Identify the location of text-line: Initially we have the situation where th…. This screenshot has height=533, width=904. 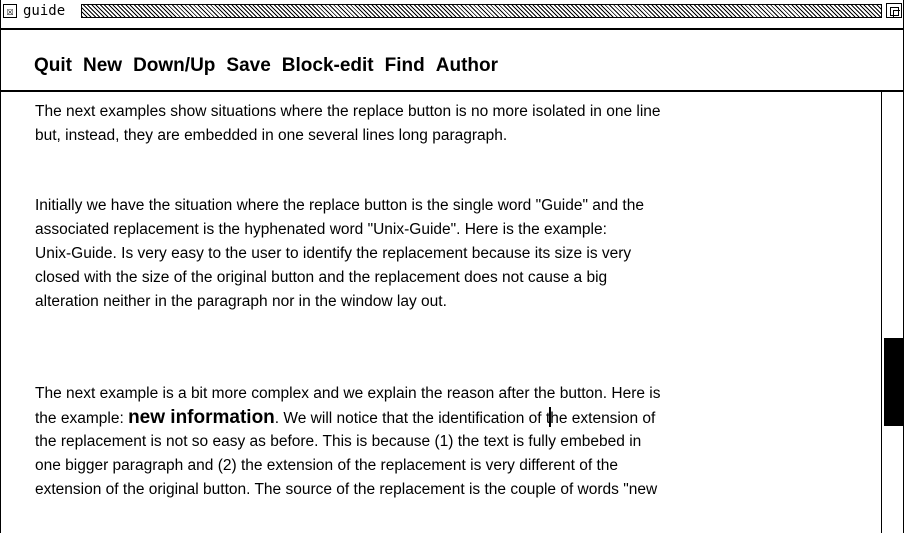
(339, 205).